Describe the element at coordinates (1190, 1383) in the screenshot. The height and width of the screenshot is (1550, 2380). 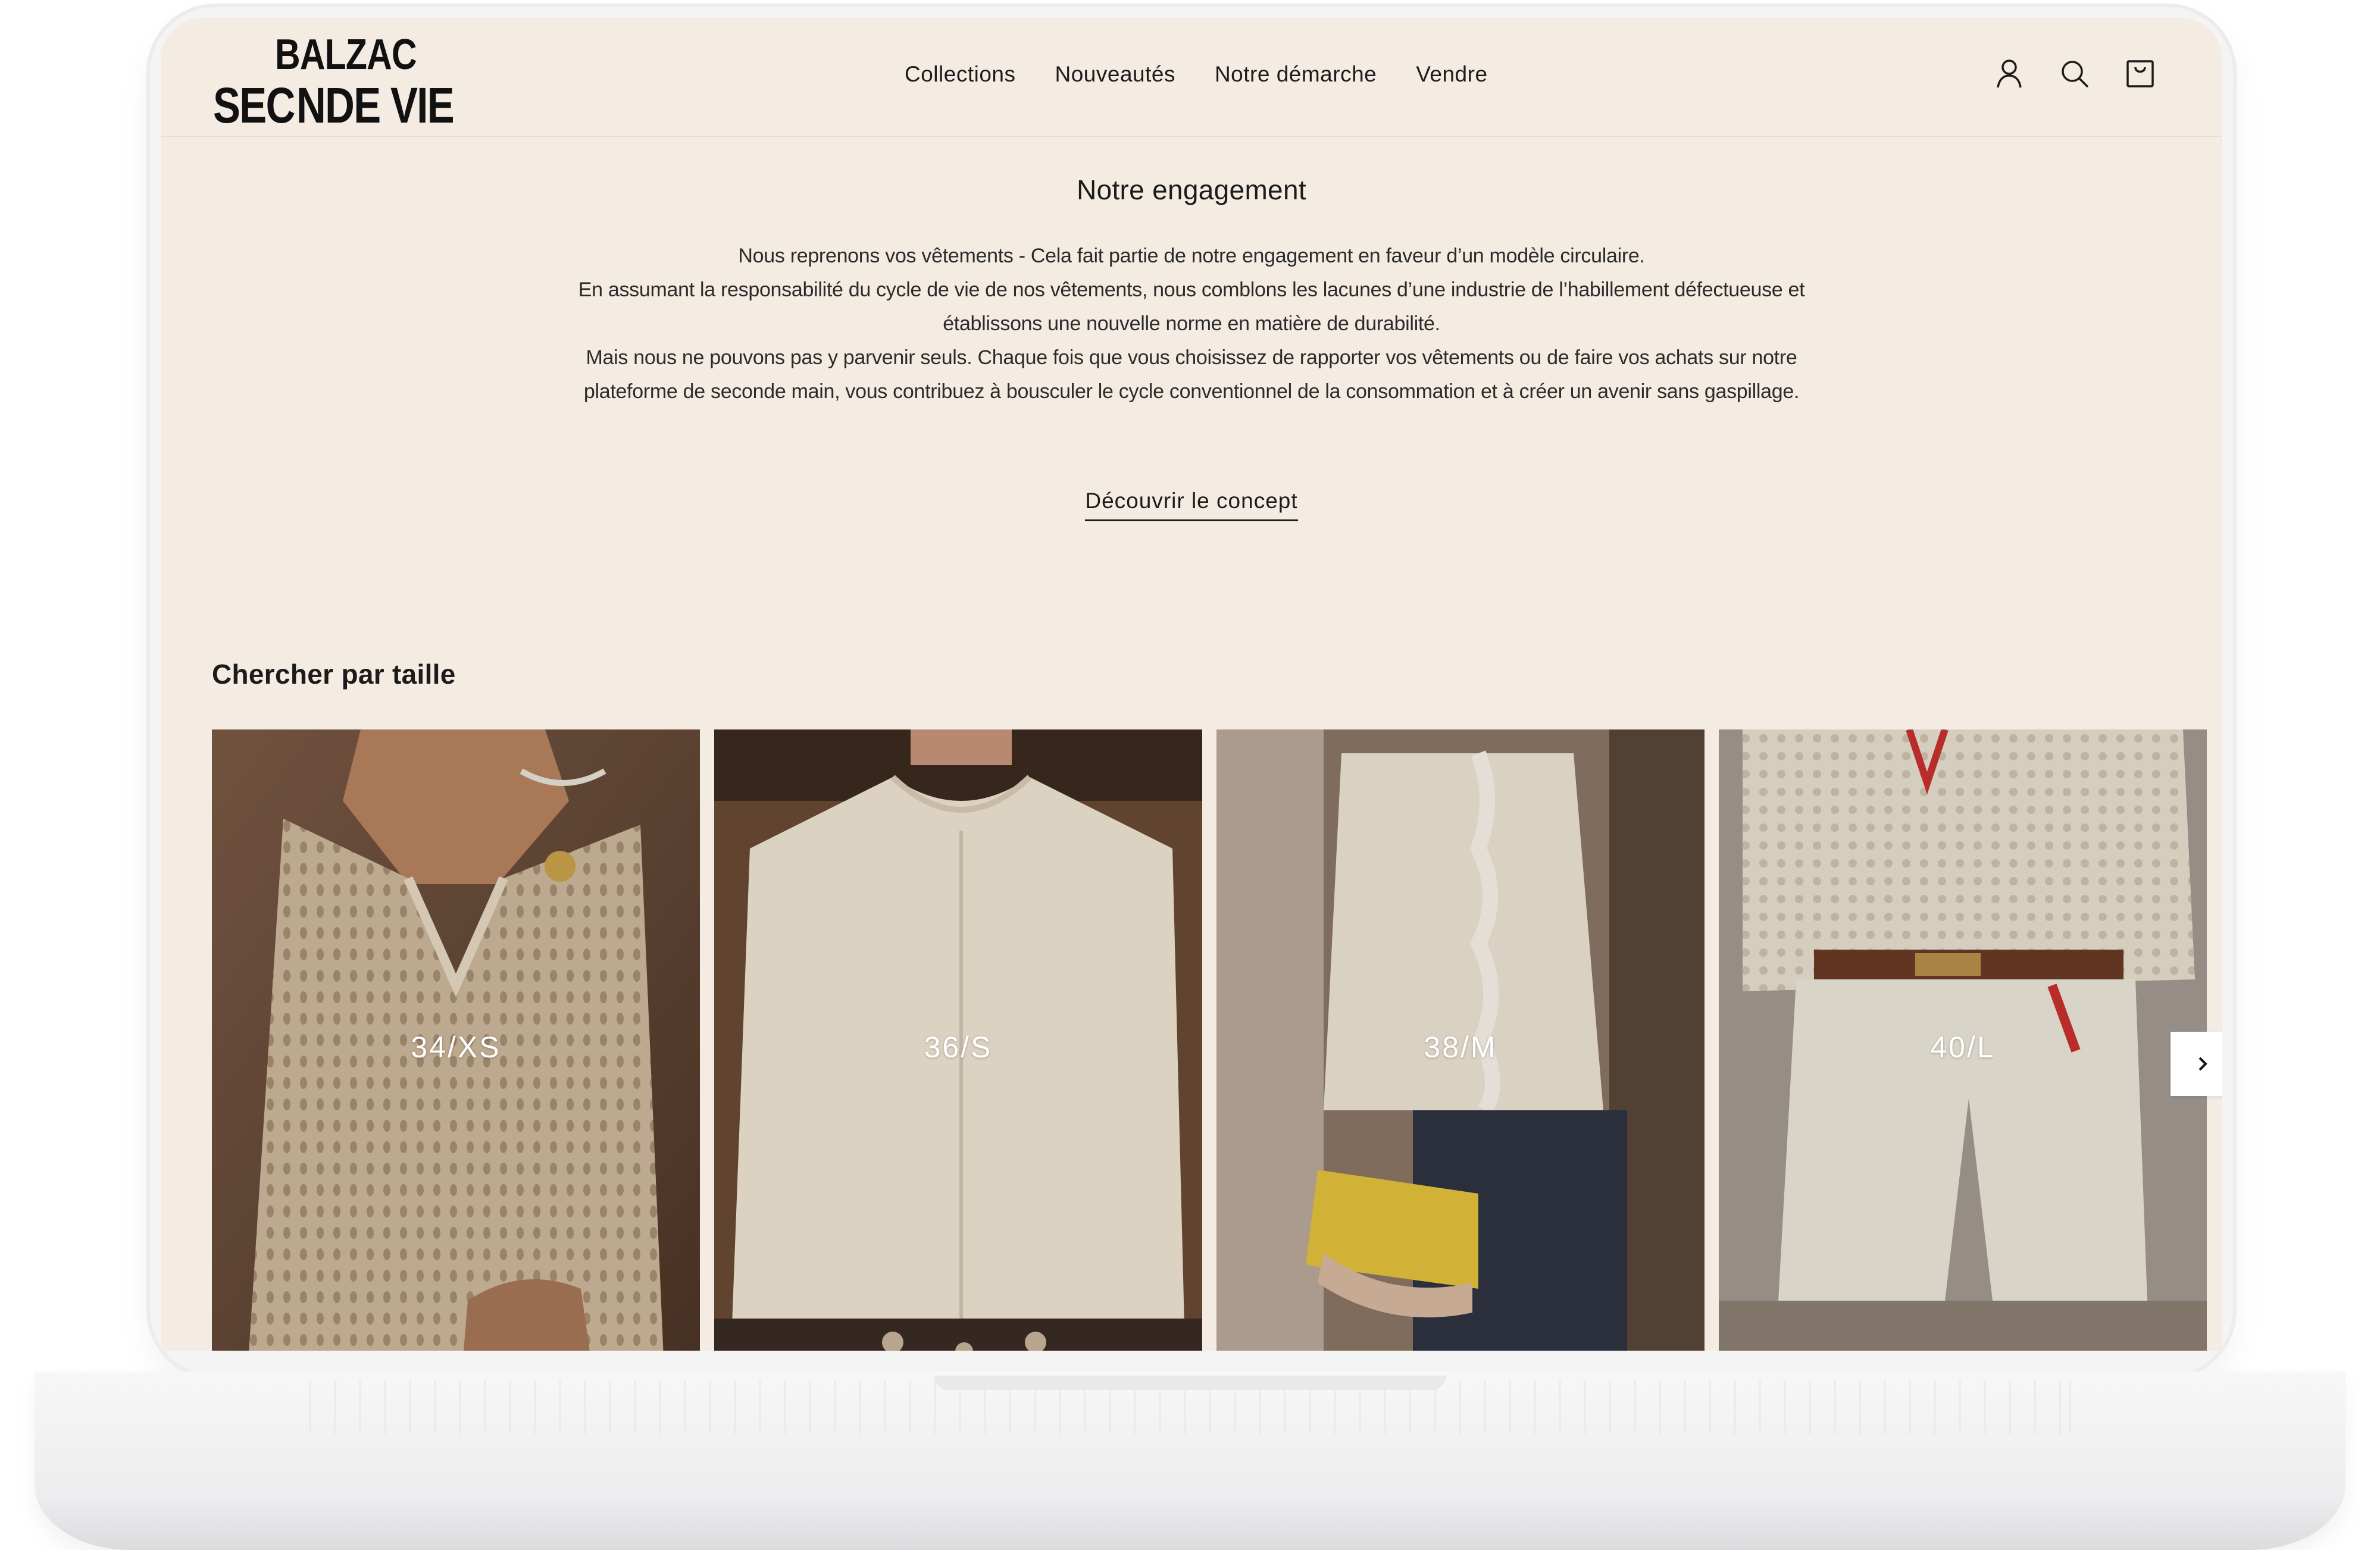
I see `laptop-hinge` at that location.